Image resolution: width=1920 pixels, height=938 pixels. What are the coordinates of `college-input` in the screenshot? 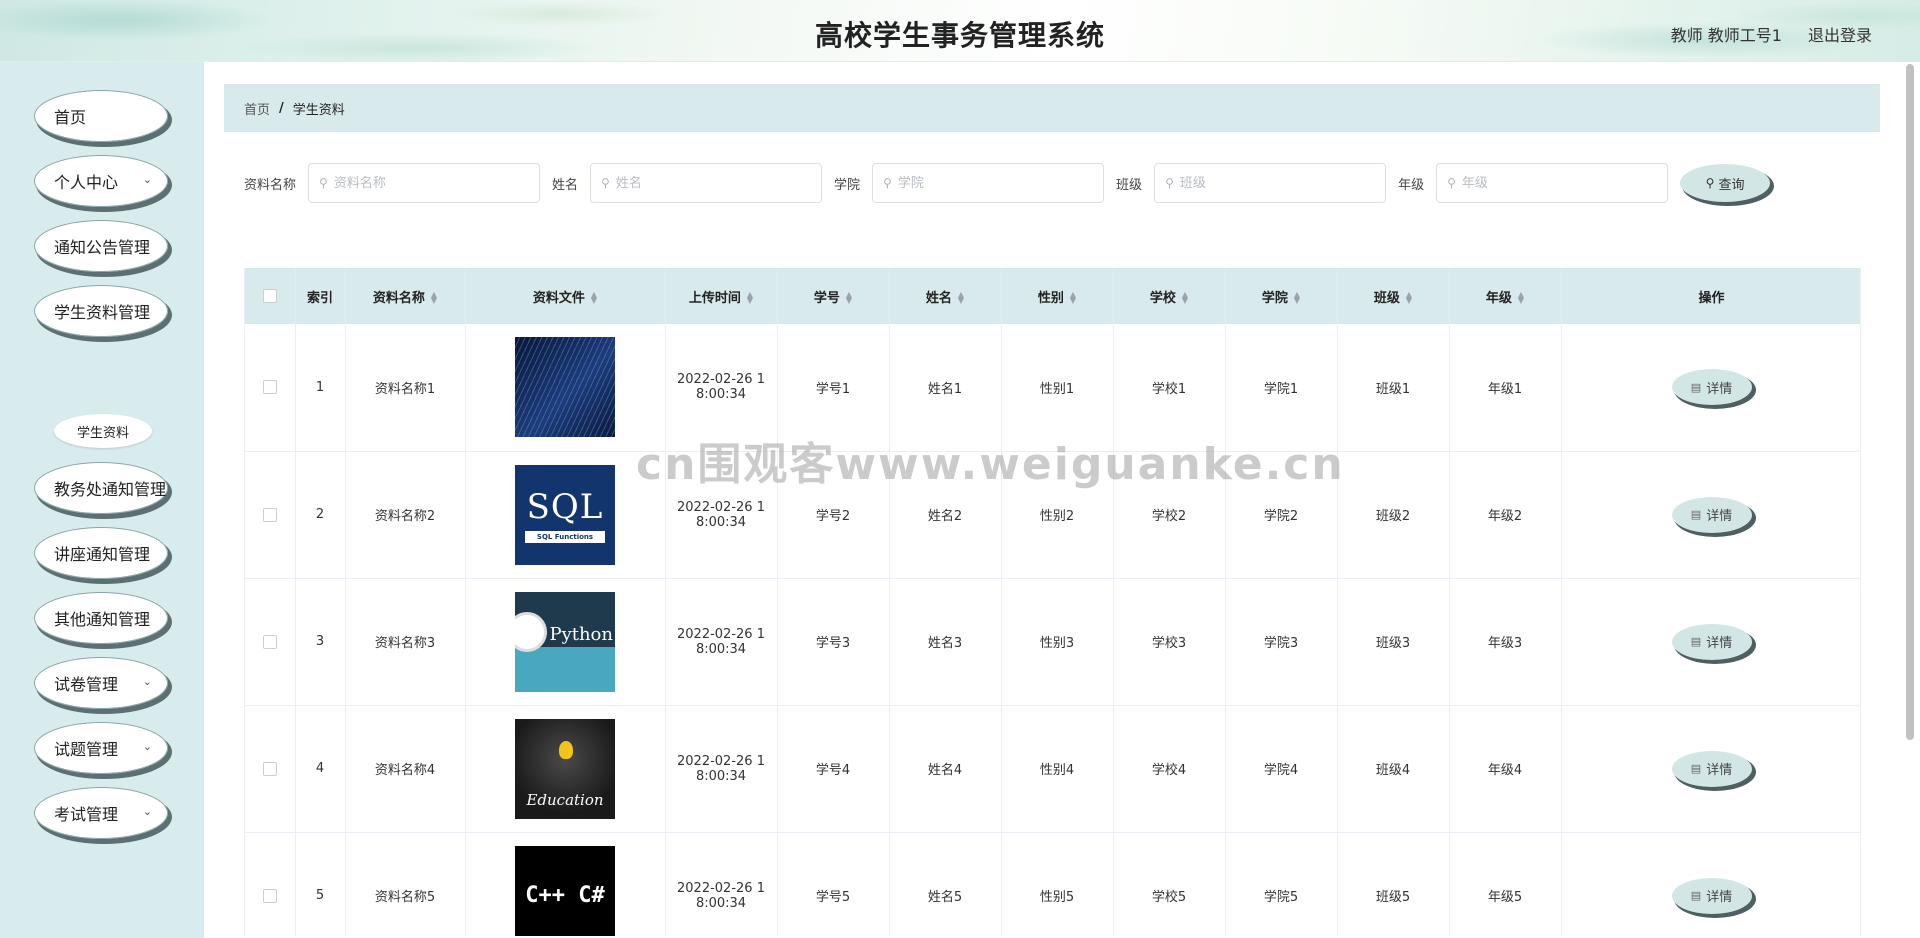 It's located at (987, 183).